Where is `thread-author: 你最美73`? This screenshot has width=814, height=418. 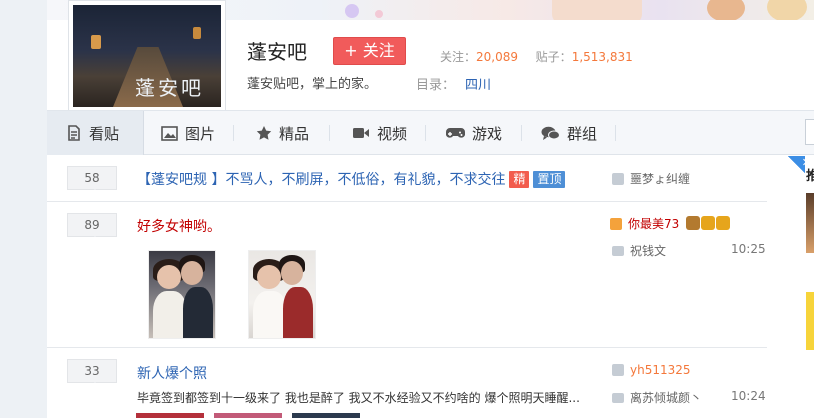 thread-author: 你最美73 is located at coordinates (670, 223).